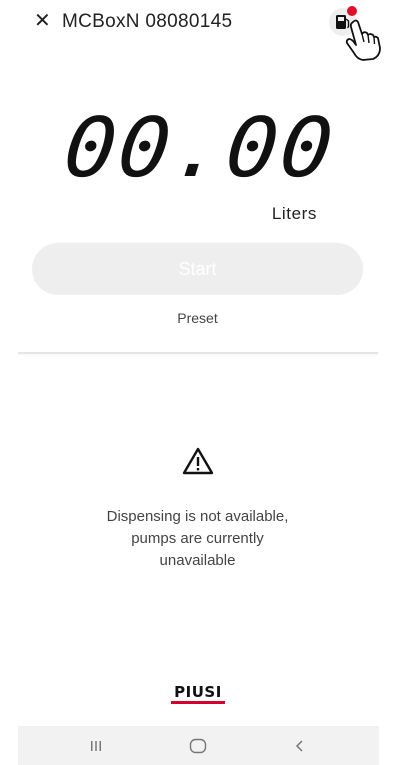  I want to click on start-button: Start, so click(197, 269).